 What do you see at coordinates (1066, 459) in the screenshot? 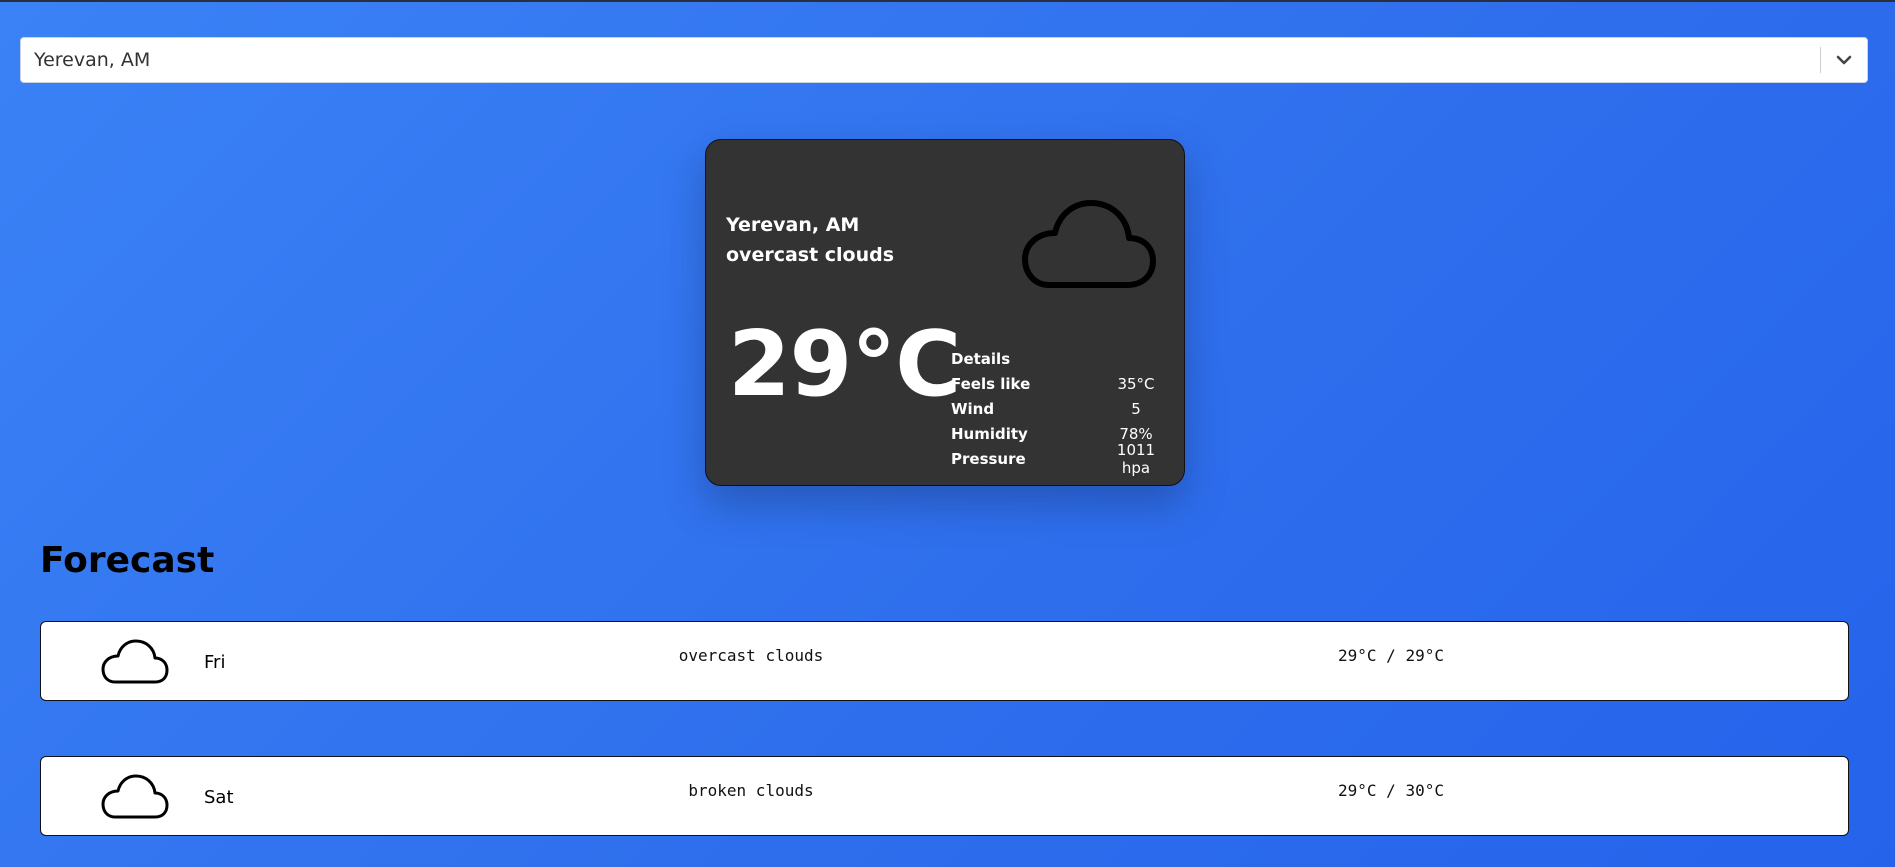
I see `detail-row-pressure: Pressure 1011 hpa` at bounding box center [1066, 459].